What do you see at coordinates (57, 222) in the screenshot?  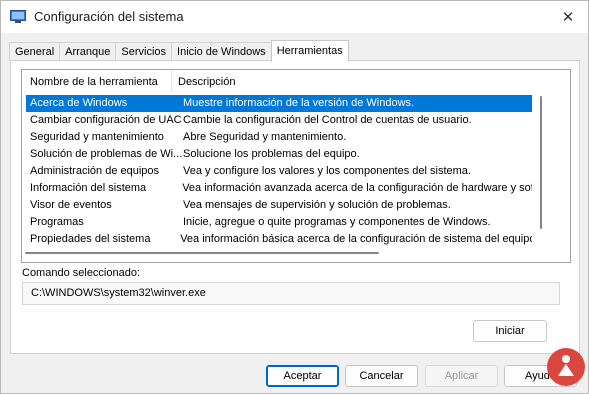 I see `tool-name: Programas` at bounding box center [57, 222].